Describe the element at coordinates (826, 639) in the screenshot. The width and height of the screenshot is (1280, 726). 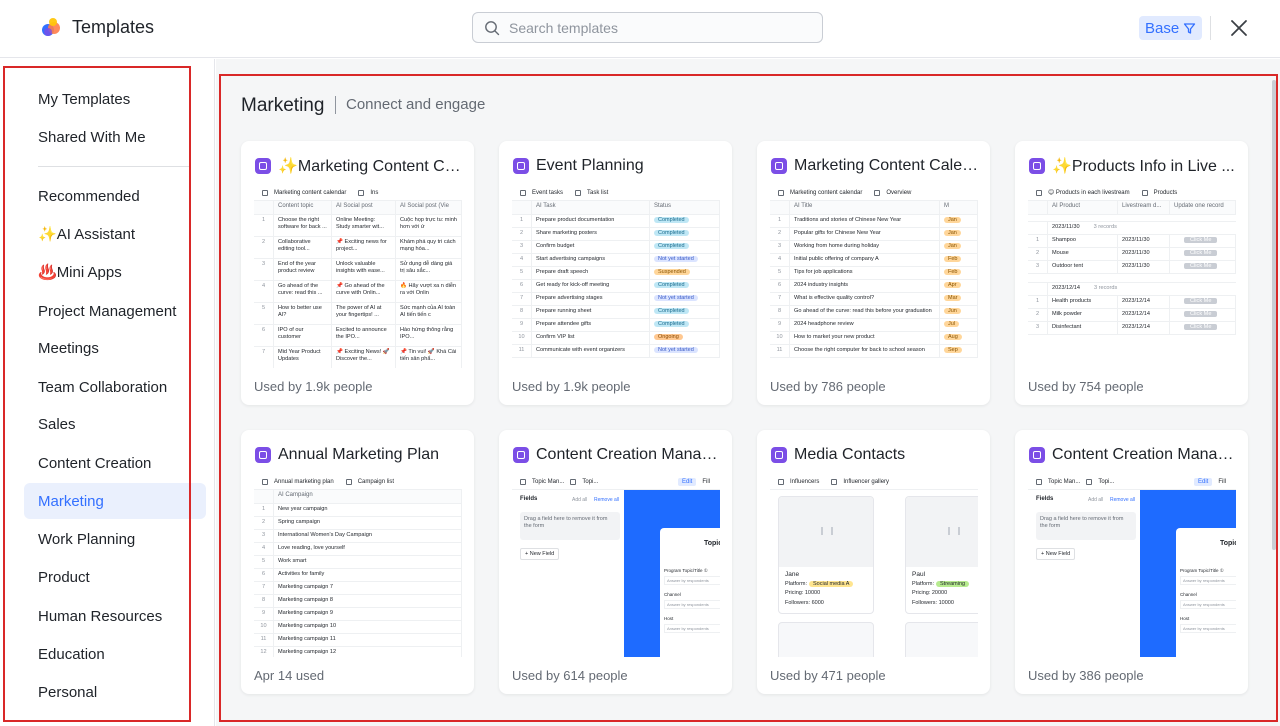
I see `influencer-card-placeholder` at that location.